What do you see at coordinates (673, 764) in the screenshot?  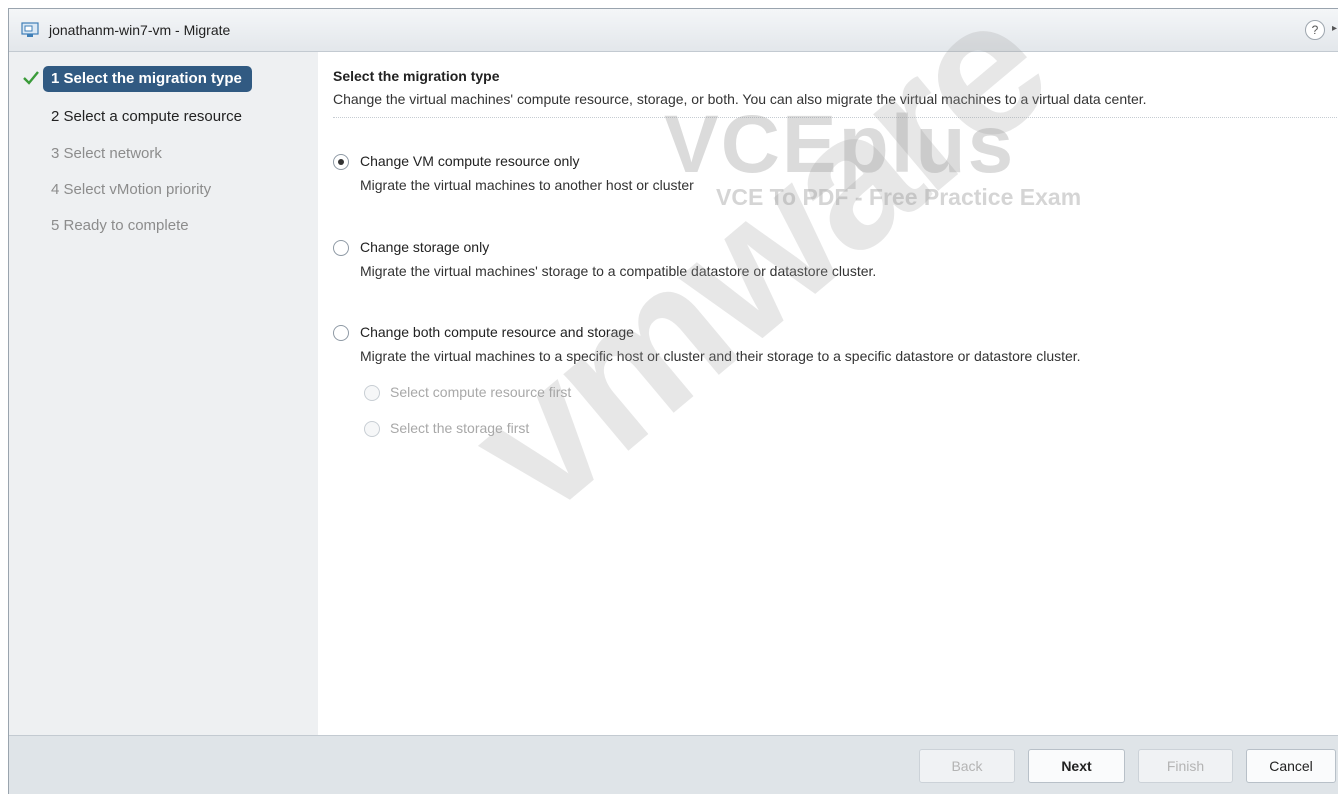 I see `dialog-footer: Back Next Finish Cancel` at bounding box center [673, 764].